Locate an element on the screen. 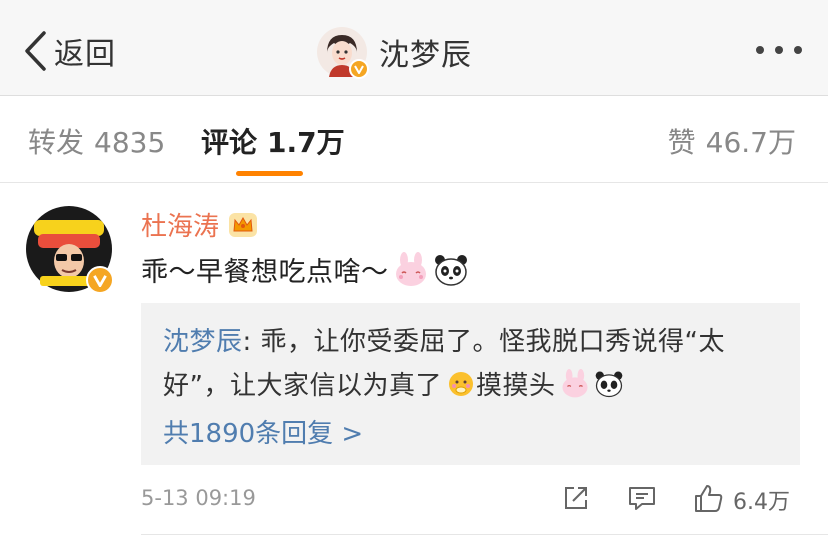 The height and width of the screenshot is (541, 828). more-dots-icon is located at coordinates (760, 50).